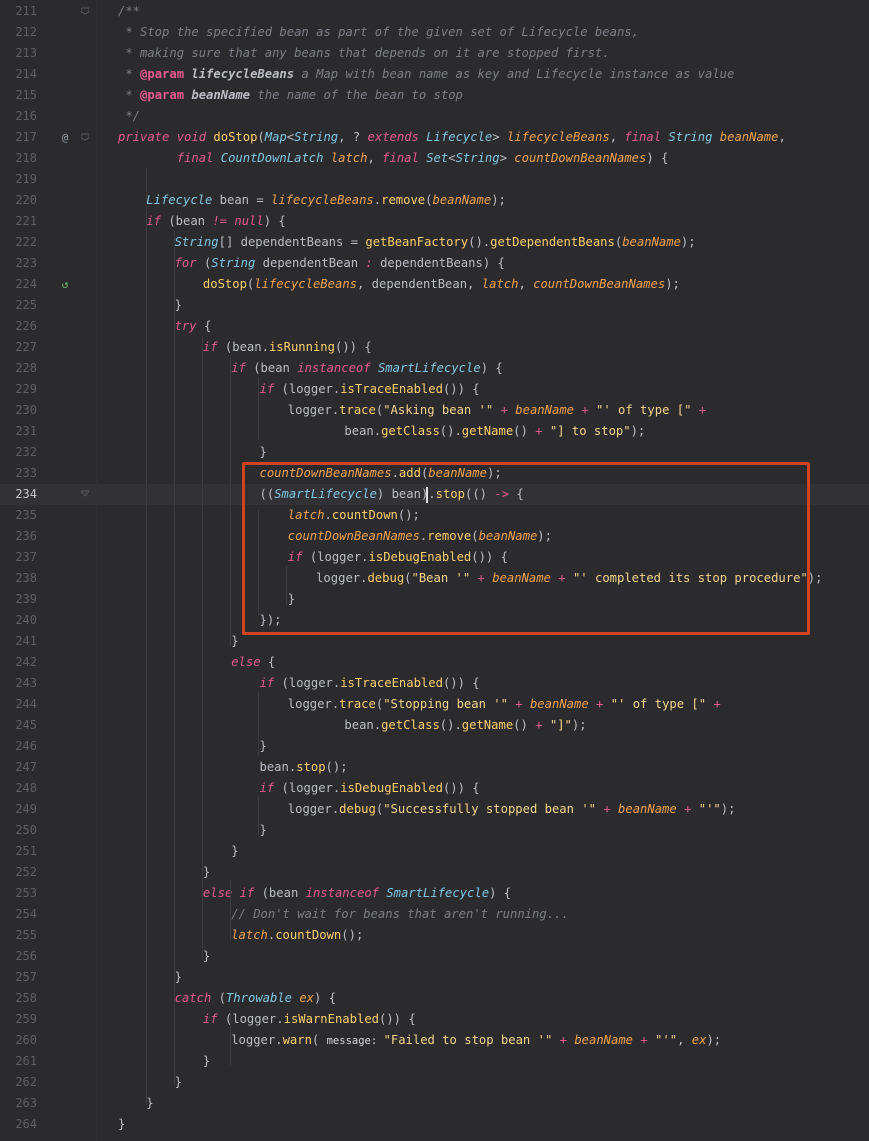 This screenshot has height=1141, width=869. Describe the element at coordinates (18, 515) in the screenshot. I see `line-number: 235` at that location.